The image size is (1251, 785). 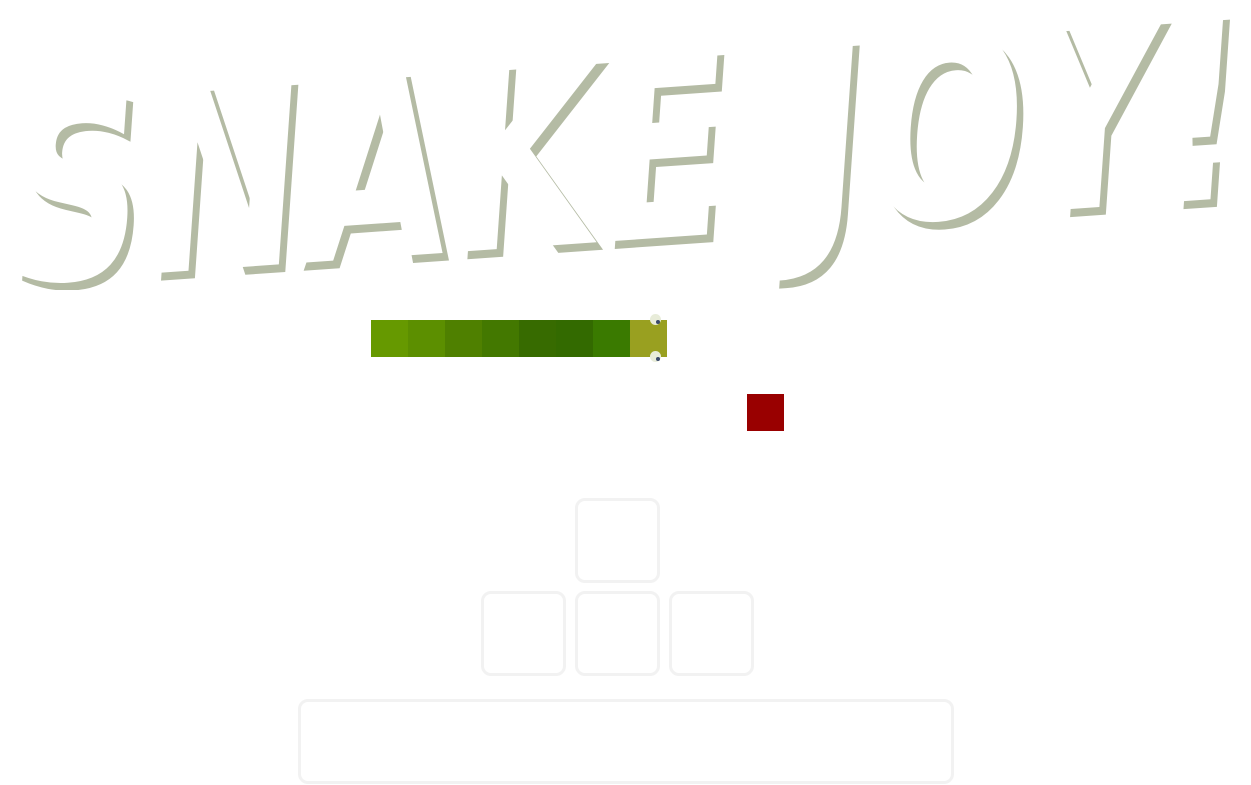 I want to click on snake-eye-top, so click(x=655, y=319).